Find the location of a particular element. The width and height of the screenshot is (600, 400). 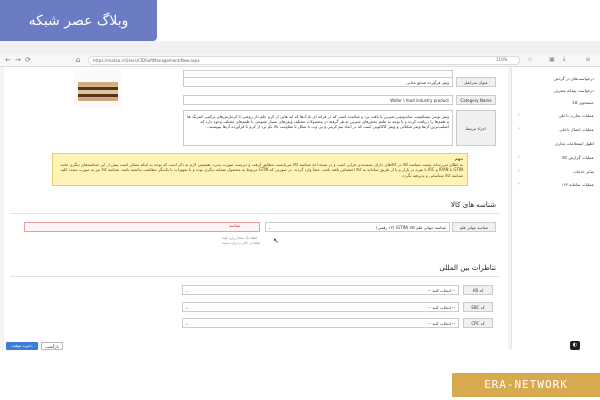

chat-icon: ◐ is located at coordinates (575, 345).